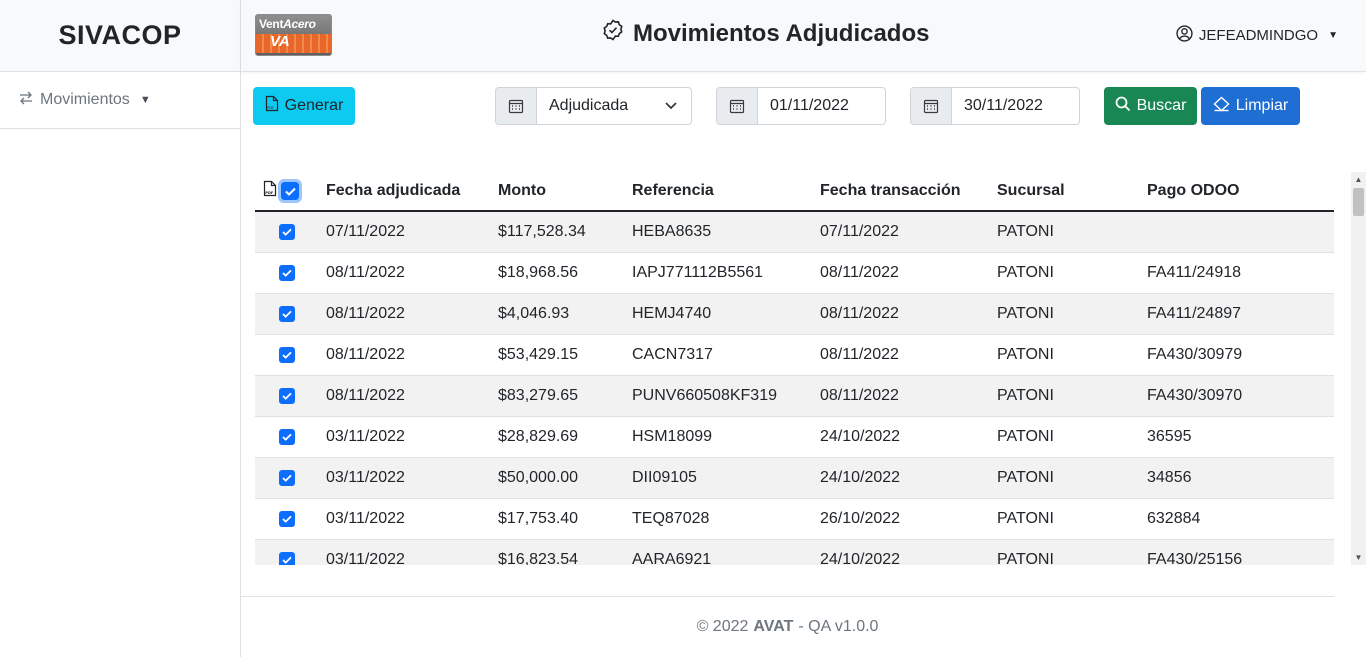 The image size is (1366, 657). Describe the element at coordinates (593, 106) in the screenshot. I see `status-select: Adjudicada` at that location.